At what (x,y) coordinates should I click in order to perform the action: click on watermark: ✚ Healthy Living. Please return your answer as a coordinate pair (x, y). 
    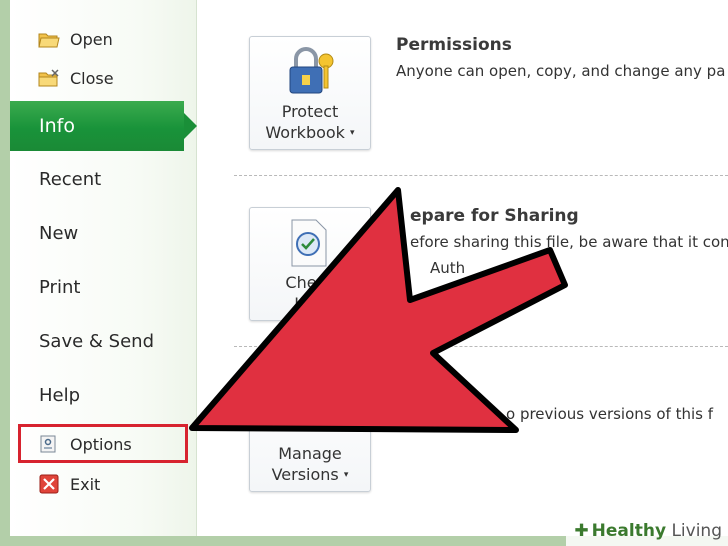
    Looking at the image, I should click on (647, 531).